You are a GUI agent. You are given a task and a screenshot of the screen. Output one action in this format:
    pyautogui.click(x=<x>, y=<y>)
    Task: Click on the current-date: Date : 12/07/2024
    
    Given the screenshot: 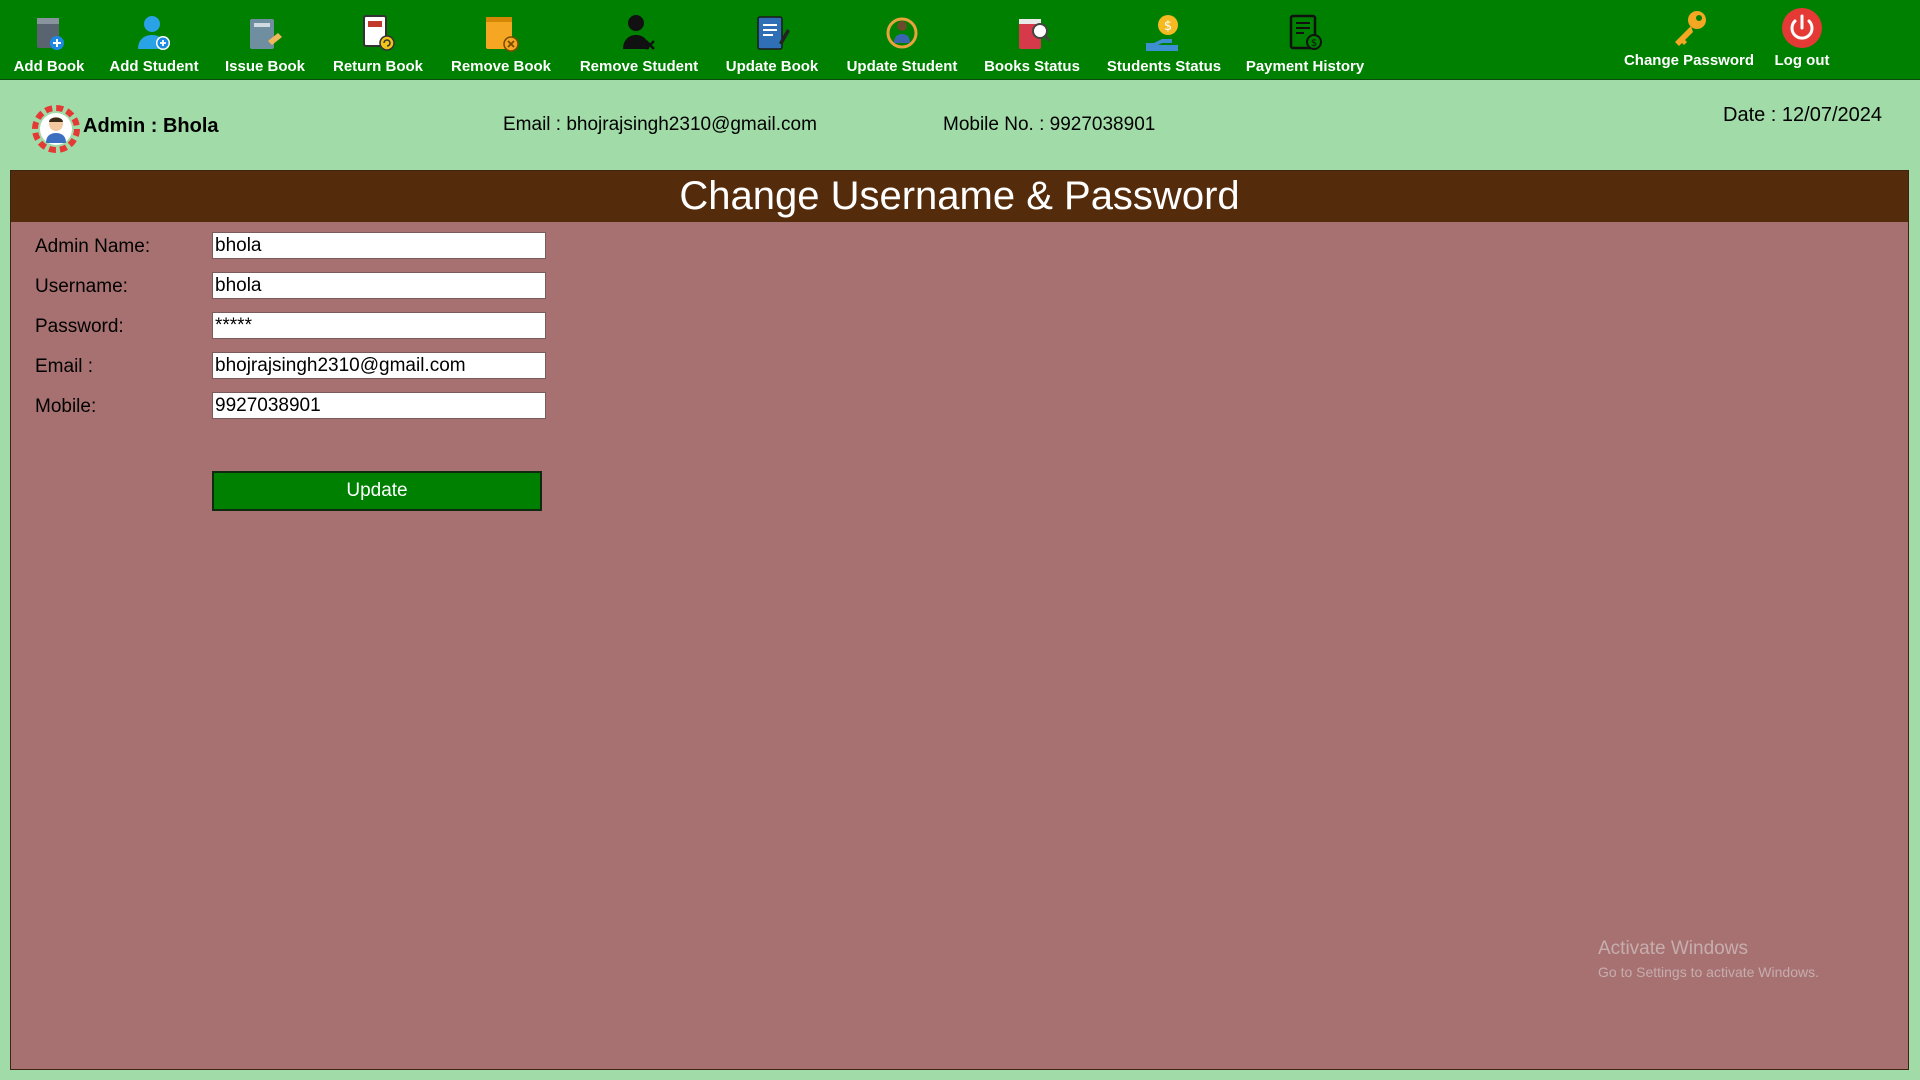 What is the action you would take?
    pyautogui.click(x=1803, y=115)
    